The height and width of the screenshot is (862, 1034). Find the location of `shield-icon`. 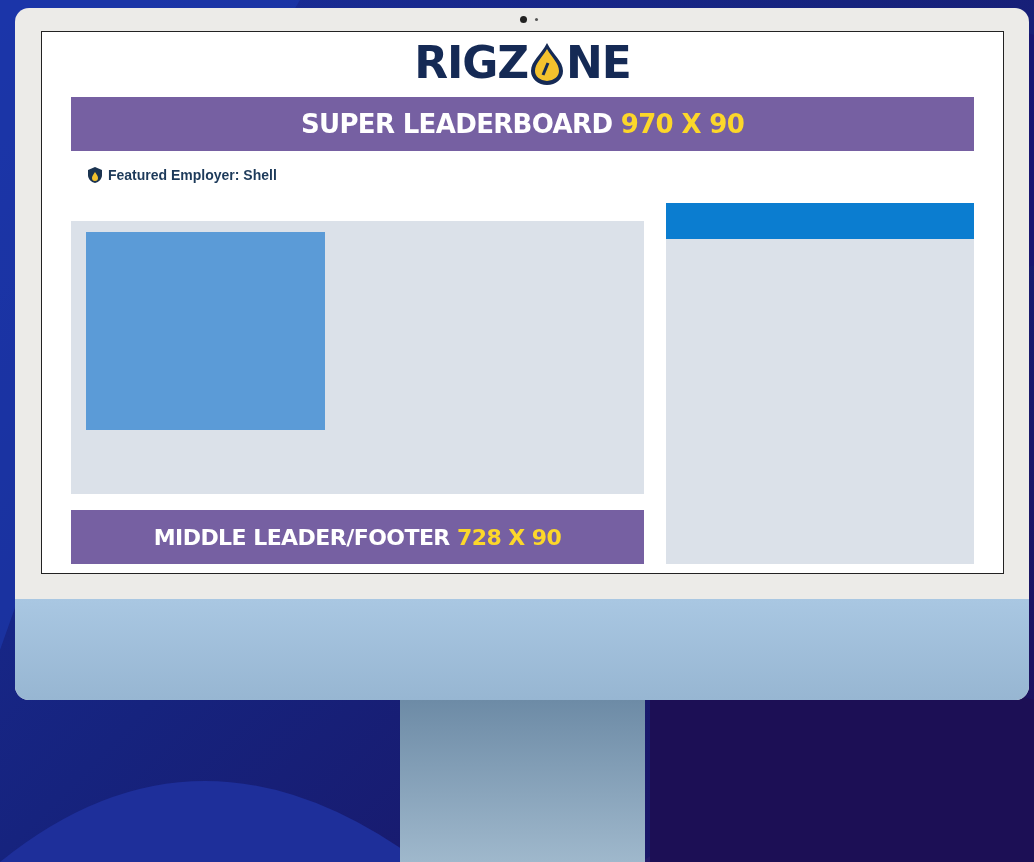

shield-icon is located at coordinates (95, 175).